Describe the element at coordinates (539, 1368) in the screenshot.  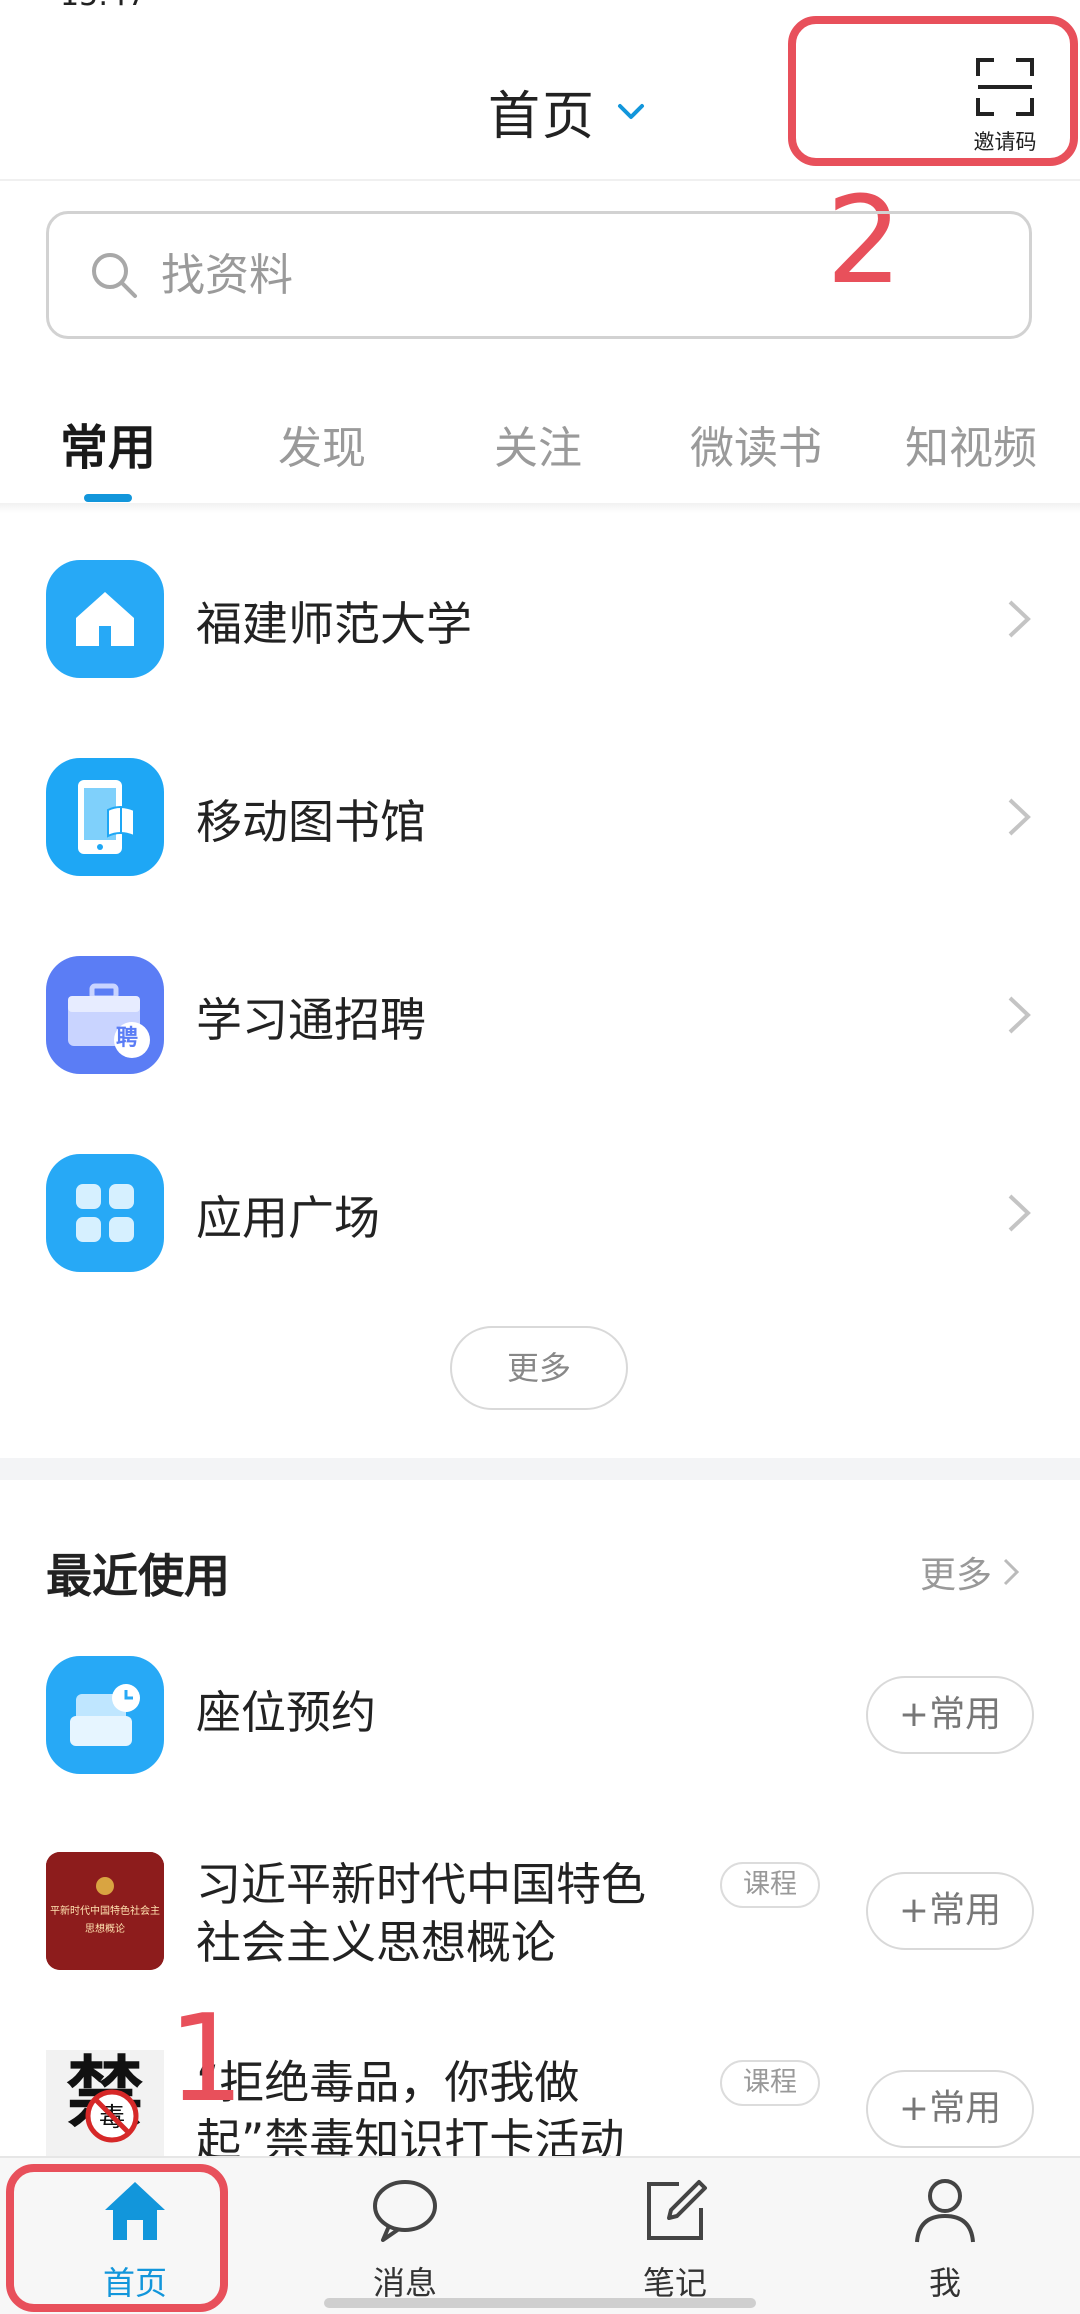
I see `more-frequent-button: 更多` at that location.